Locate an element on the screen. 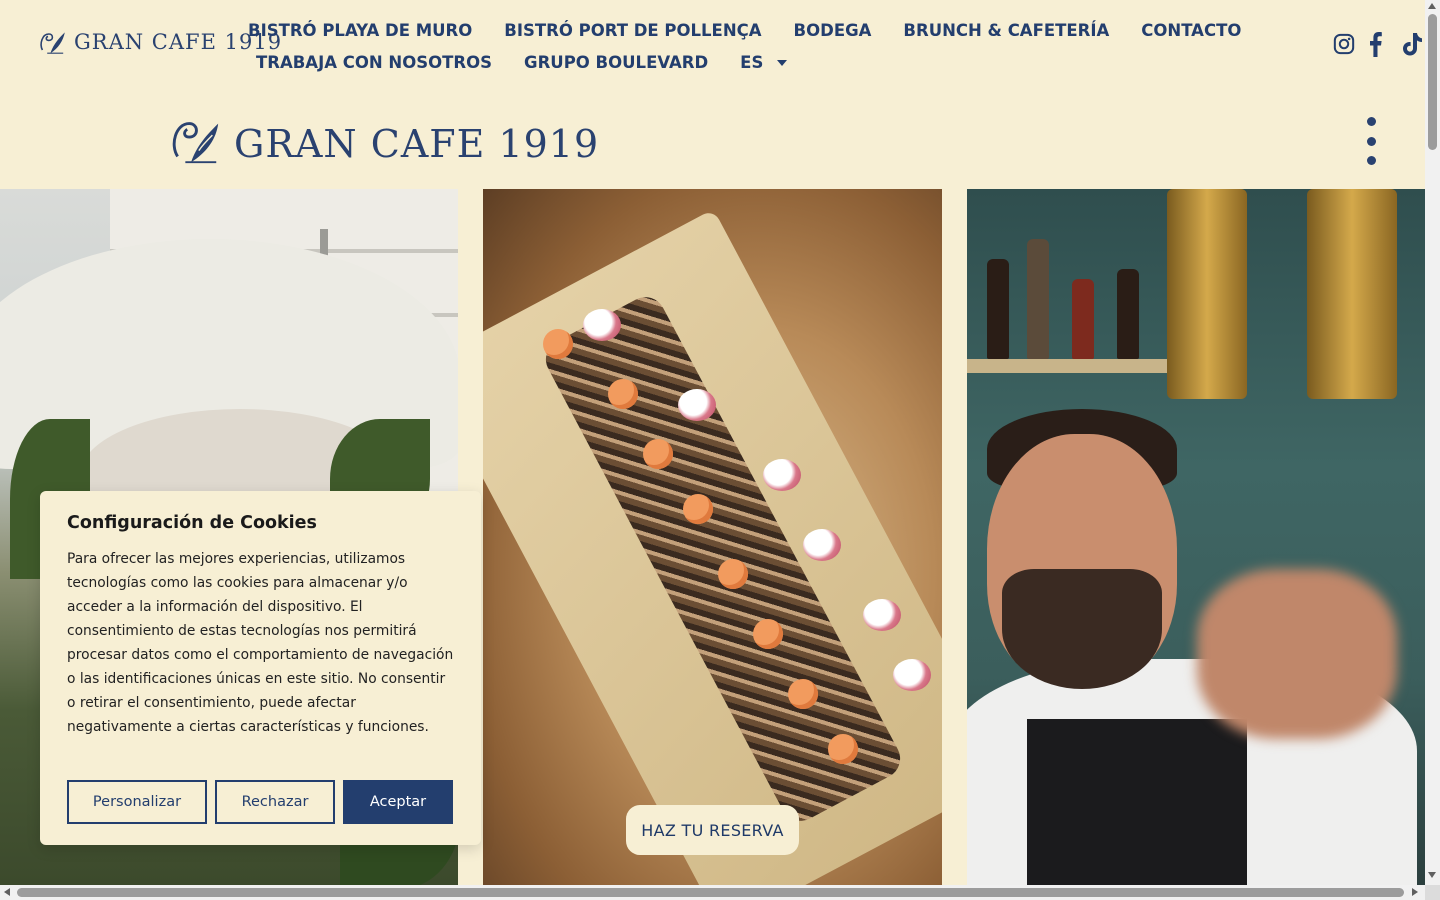 This screenshot has height=900, width=1440. scroll-left-icon is located at coordinates (7, 892).